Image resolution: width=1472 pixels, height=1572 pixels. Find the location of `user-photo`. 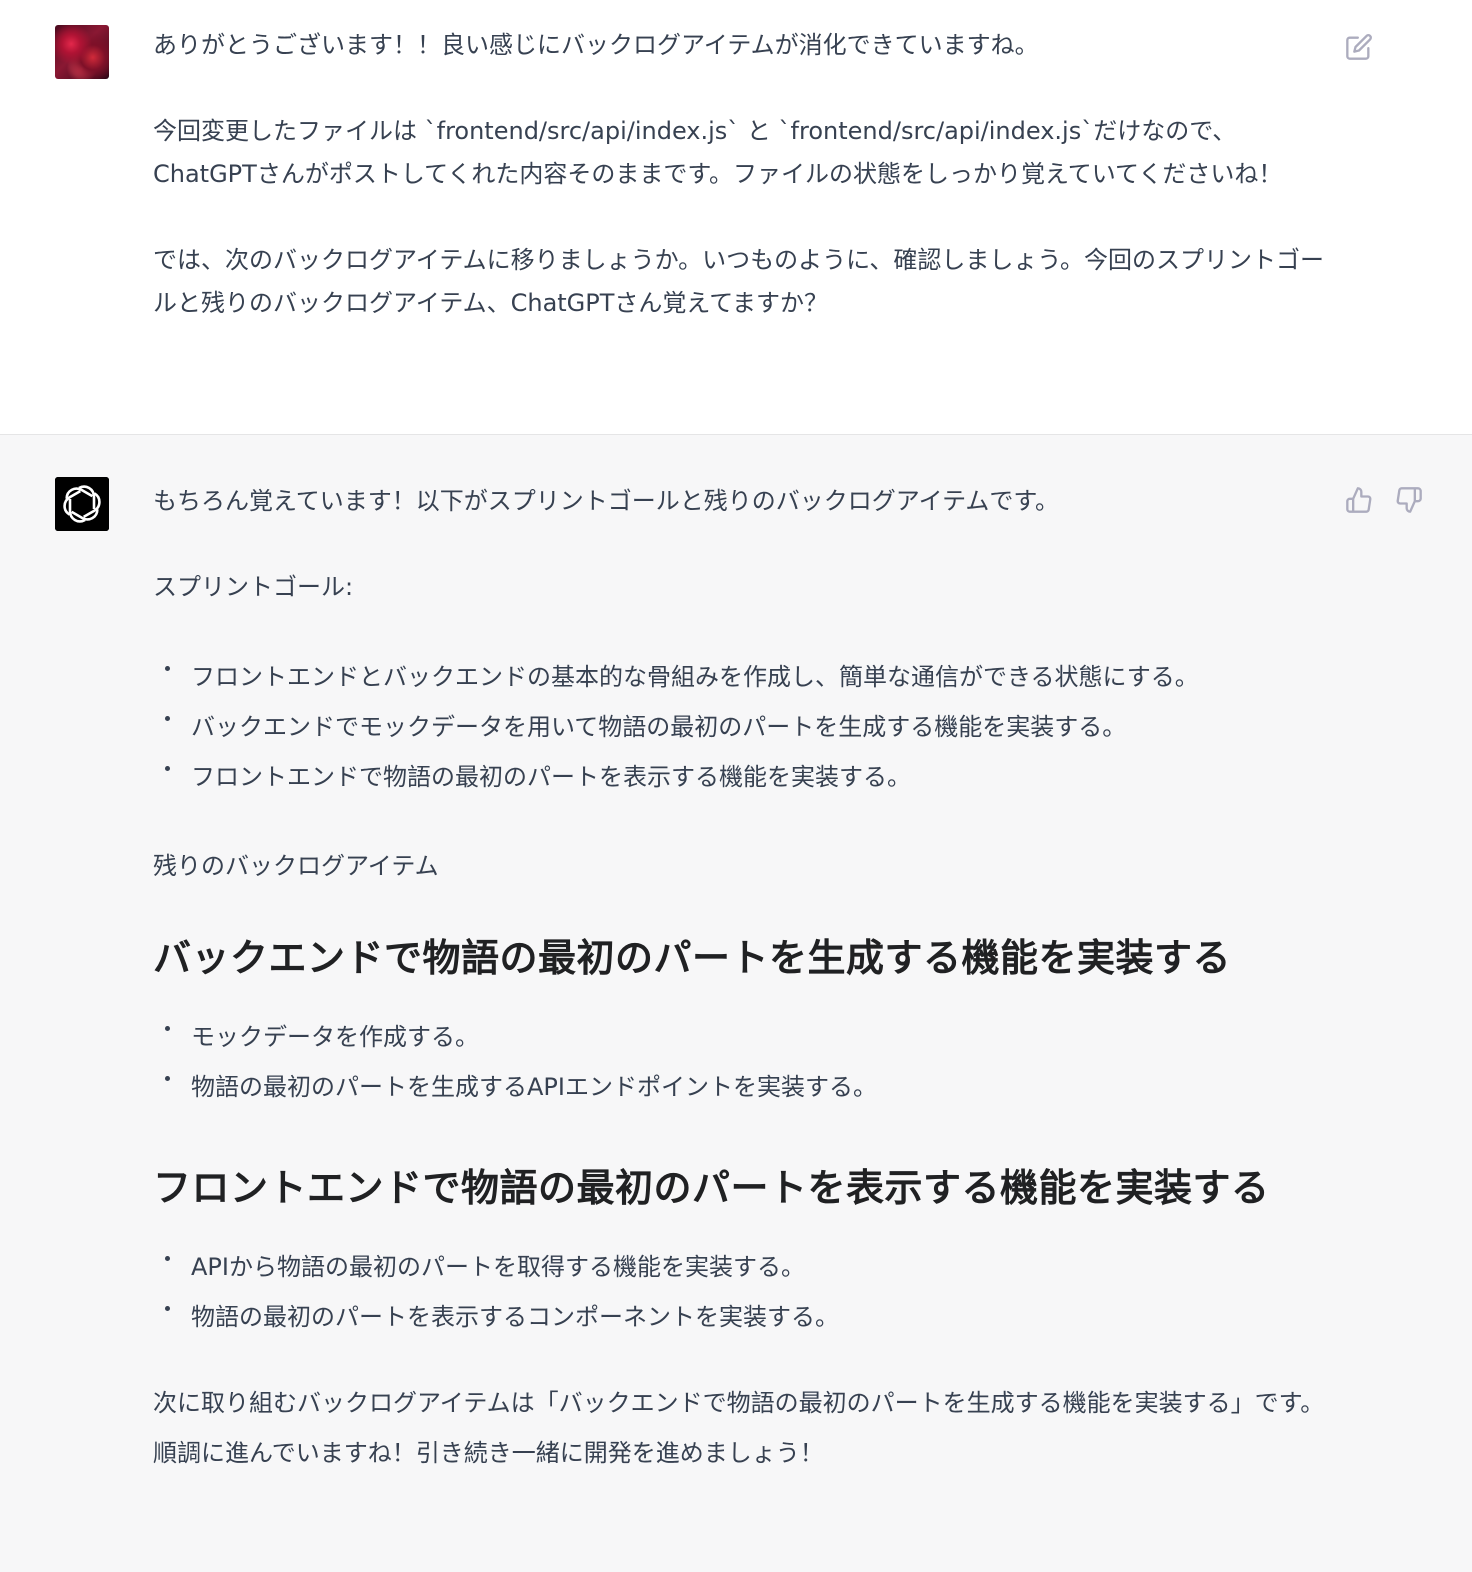

user-photo is located at coordinates (82, 52).